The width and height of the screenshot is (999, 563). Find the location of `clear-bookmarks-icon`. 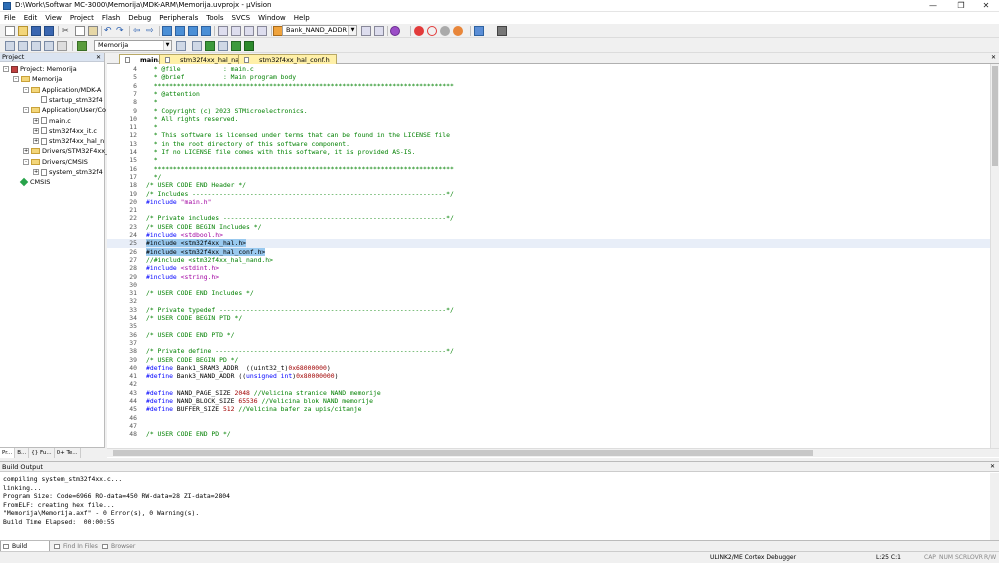

clear-bookmarks-icon is located at coordinates (206, 31).